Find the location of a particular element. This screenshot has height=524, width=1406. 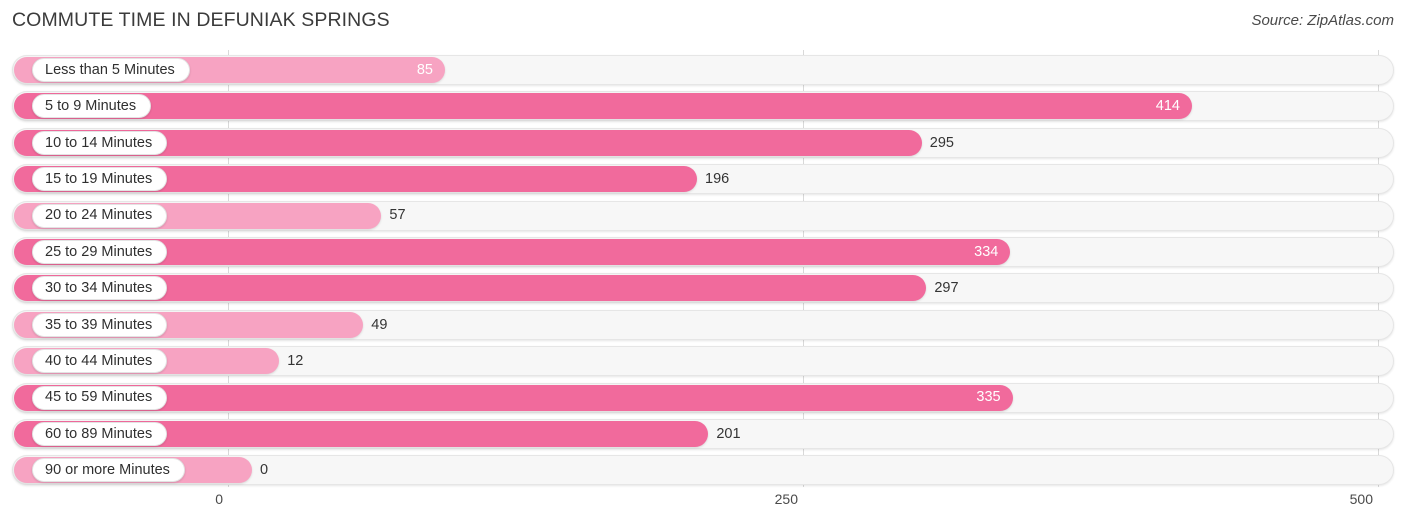

bar-row: 90 or more Minutes 0 is located at coordinates (703, 470).